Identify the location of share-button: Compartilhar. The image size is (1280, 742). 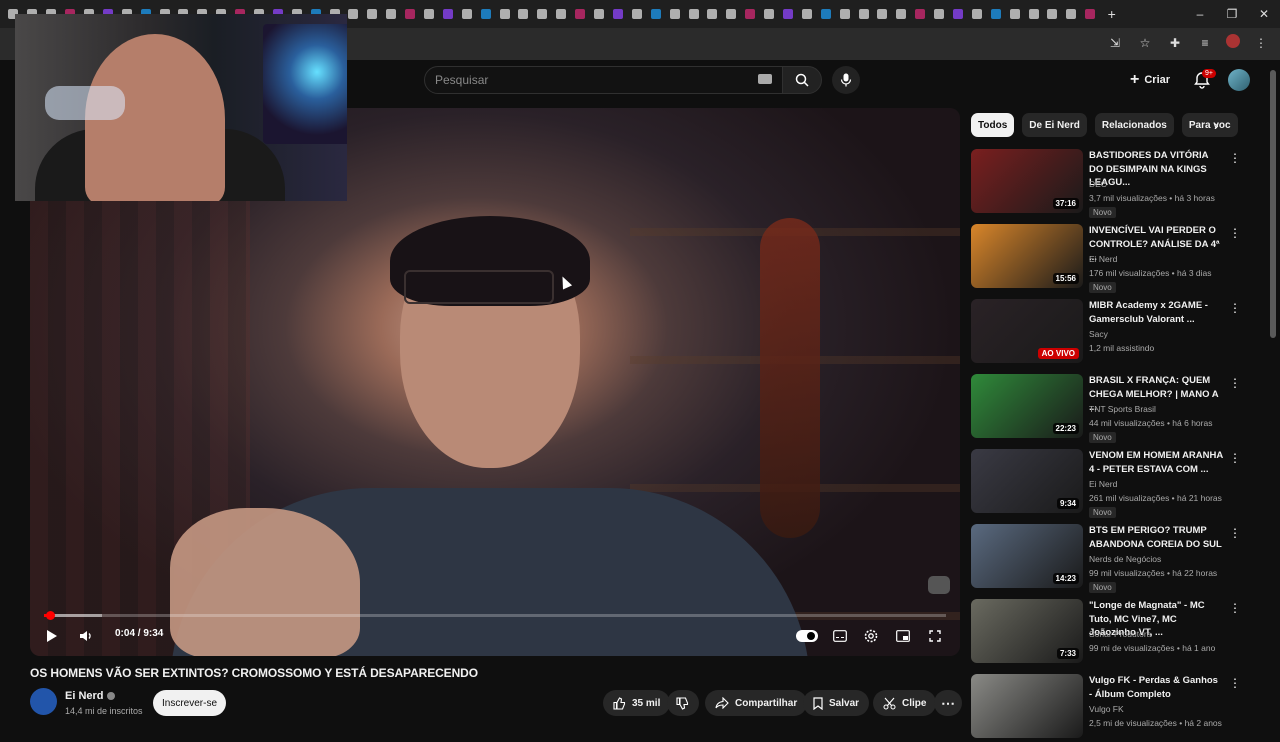
(756, 703).